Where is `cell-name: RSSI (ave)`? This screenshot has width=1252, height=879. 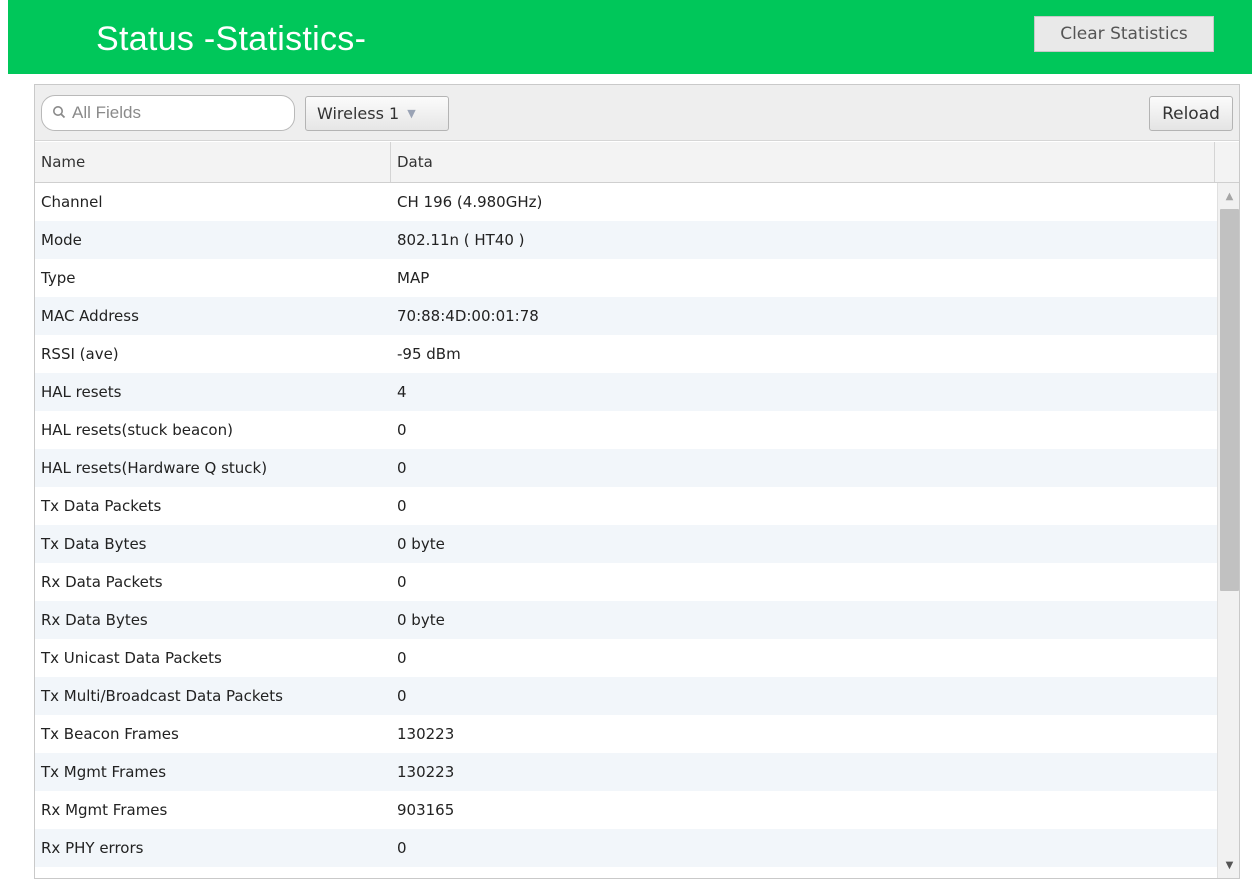 cell-name: RSSI (ave) is located at coordinates (80, 354).